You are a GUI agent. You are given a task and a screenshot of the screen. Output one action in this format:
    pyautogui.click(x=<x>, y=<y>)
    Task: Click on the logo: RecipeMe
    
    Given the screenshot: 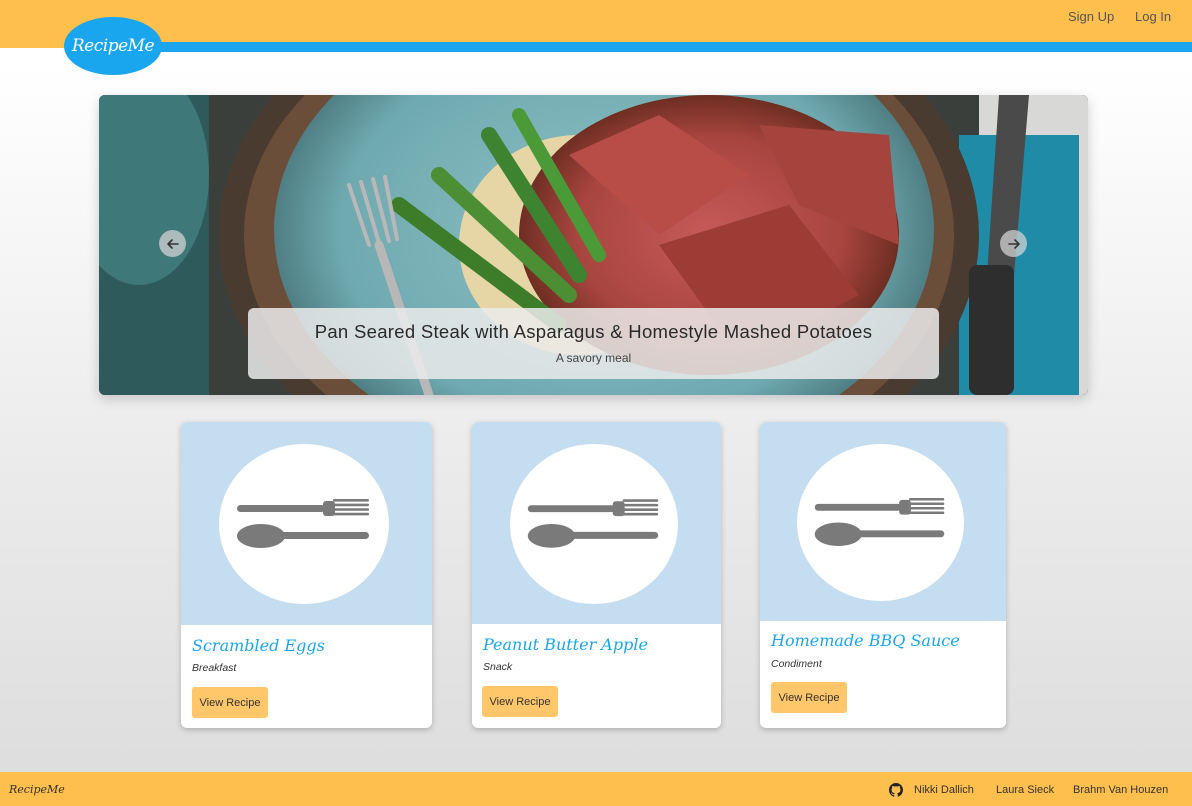 What is the action you would take?
    pyautogui.click(x=113, y=46)
    